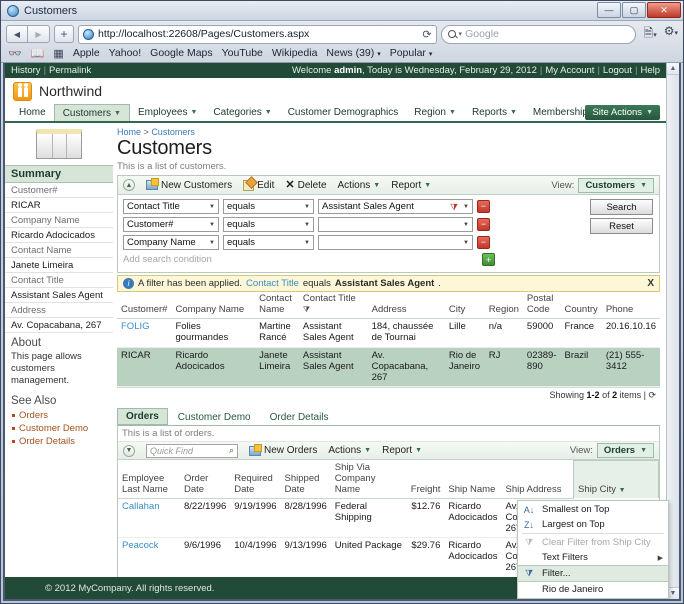 This screenshot has width=684, height=604. What do you see at coordinates (173, 132) in the screenshot?
I see `breadcrumb-customers: Customers` at bounding box center [173, 132].